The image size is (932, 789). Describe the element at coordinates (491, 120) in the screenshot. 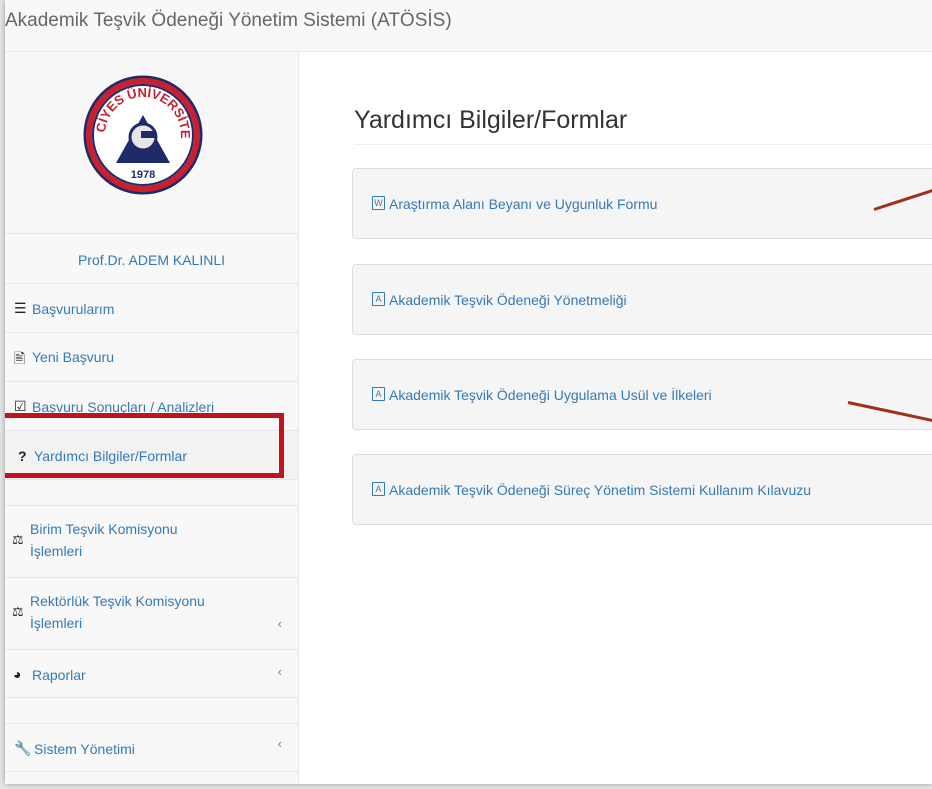

I see `page-title: Yardımcı Bilgiler/Formlar` at that location.